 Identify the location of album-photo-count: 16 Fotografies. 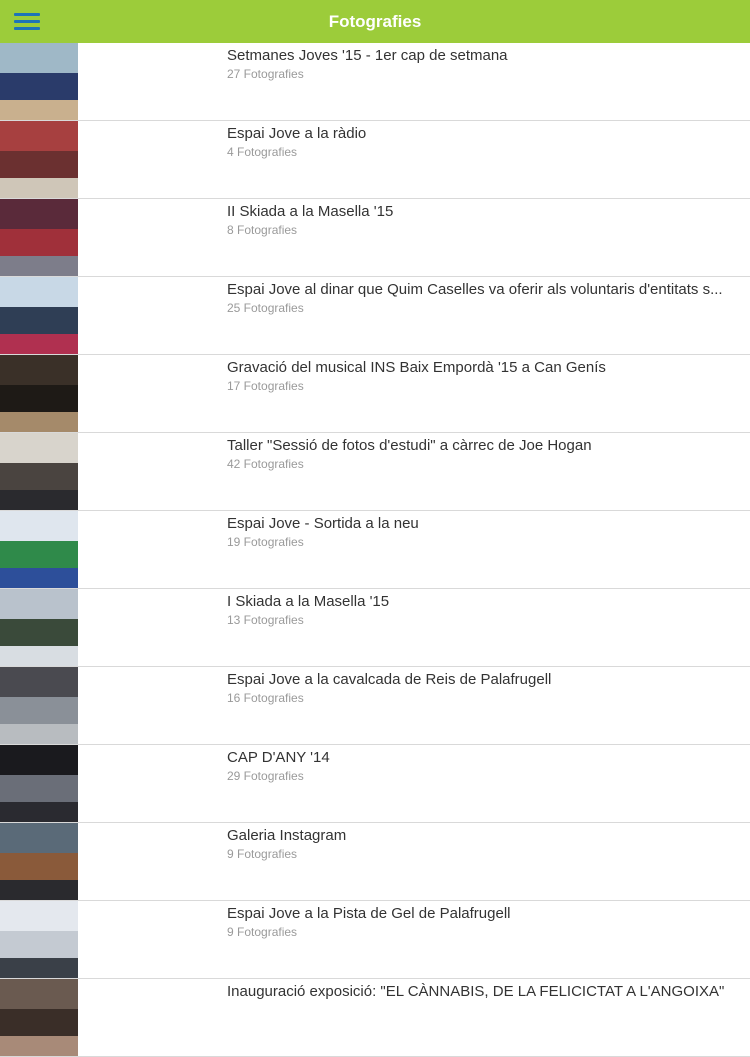
(265, 698).